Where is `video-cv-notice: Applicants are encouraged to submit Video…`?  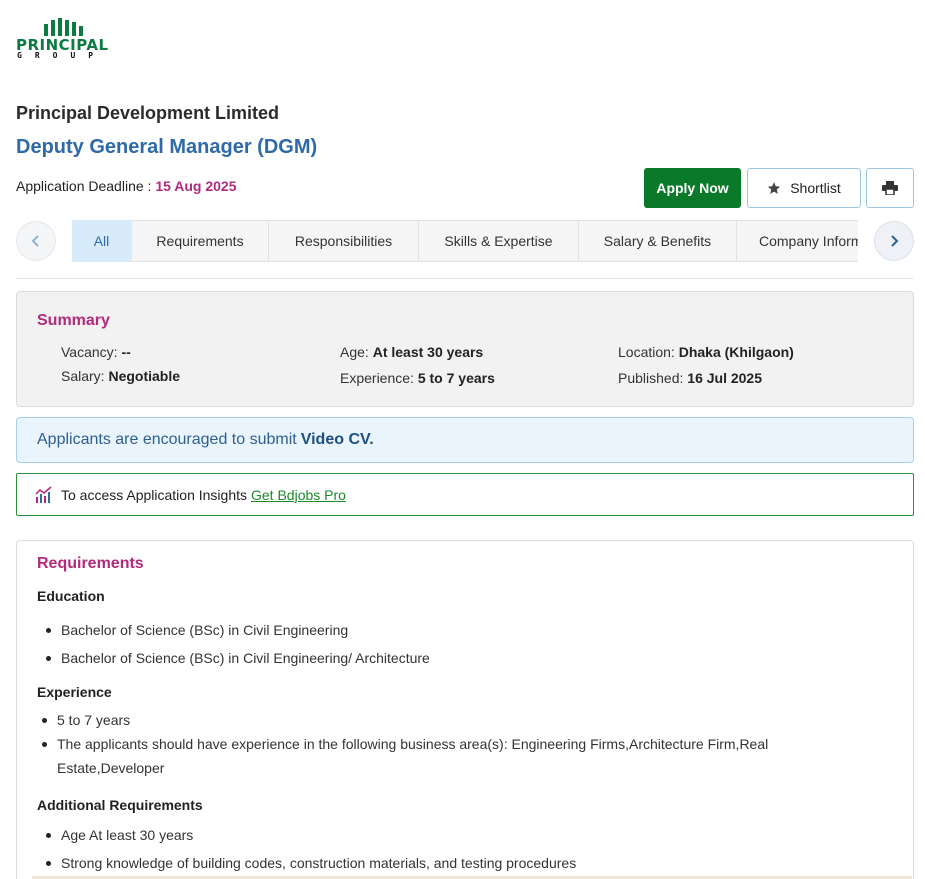 video-cv-notice: Applicants are encouraged to submit Video… is located at coordinates (465, 440).